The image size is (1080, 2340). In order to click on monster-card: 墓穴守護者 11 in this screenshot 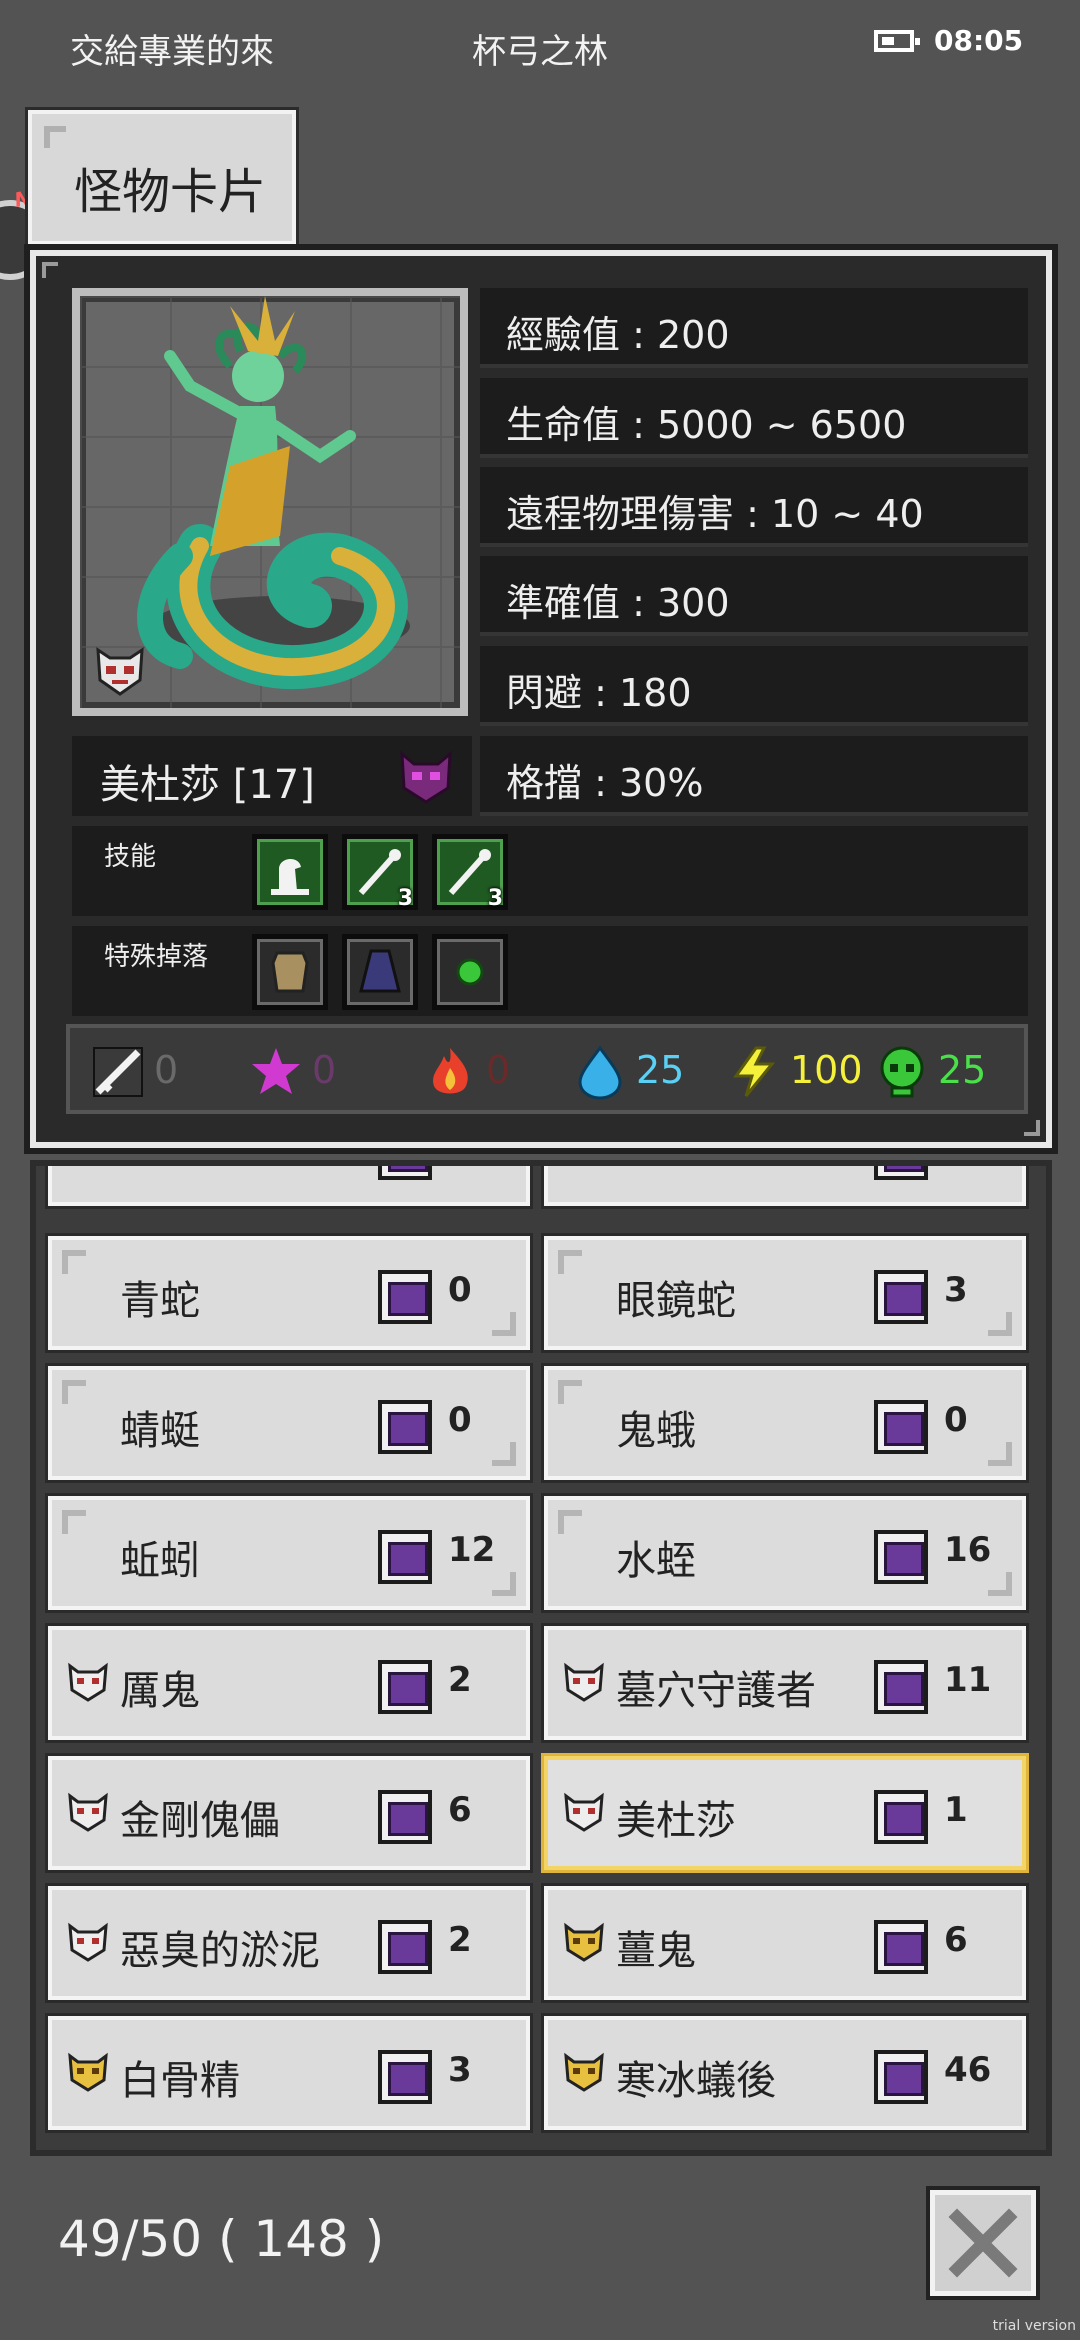, I will do `click(785, 1683)`.